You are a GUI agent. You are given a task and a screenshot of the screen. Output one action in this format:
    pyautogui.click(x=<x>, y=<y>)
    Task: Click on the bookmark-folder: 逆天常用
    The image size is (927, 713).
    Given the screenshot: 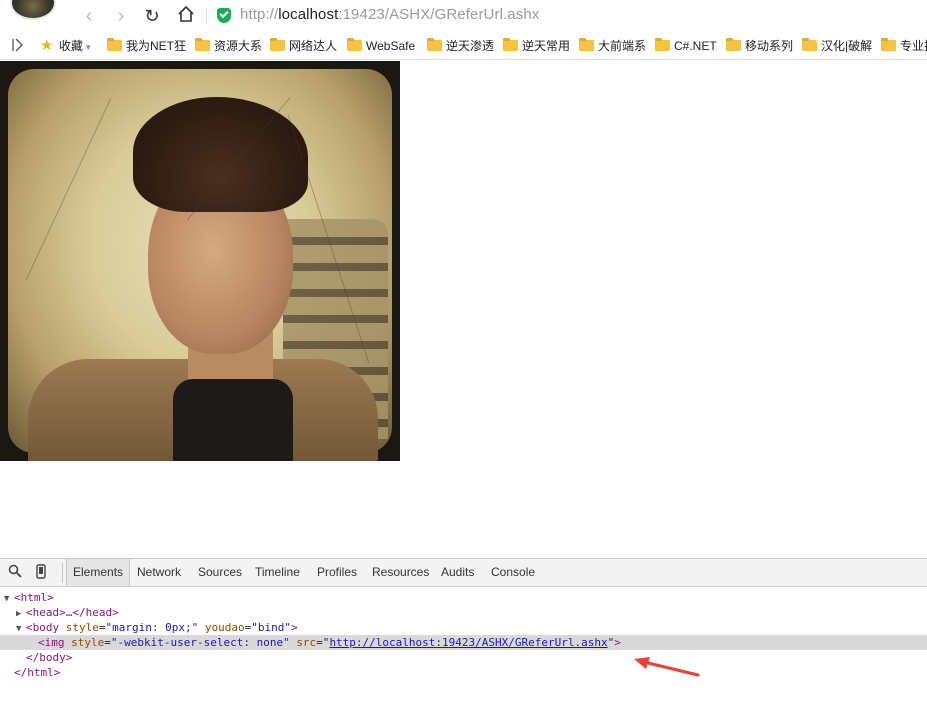 What is the action you would take?
    pyautogui.click(x=536, y=46)
    